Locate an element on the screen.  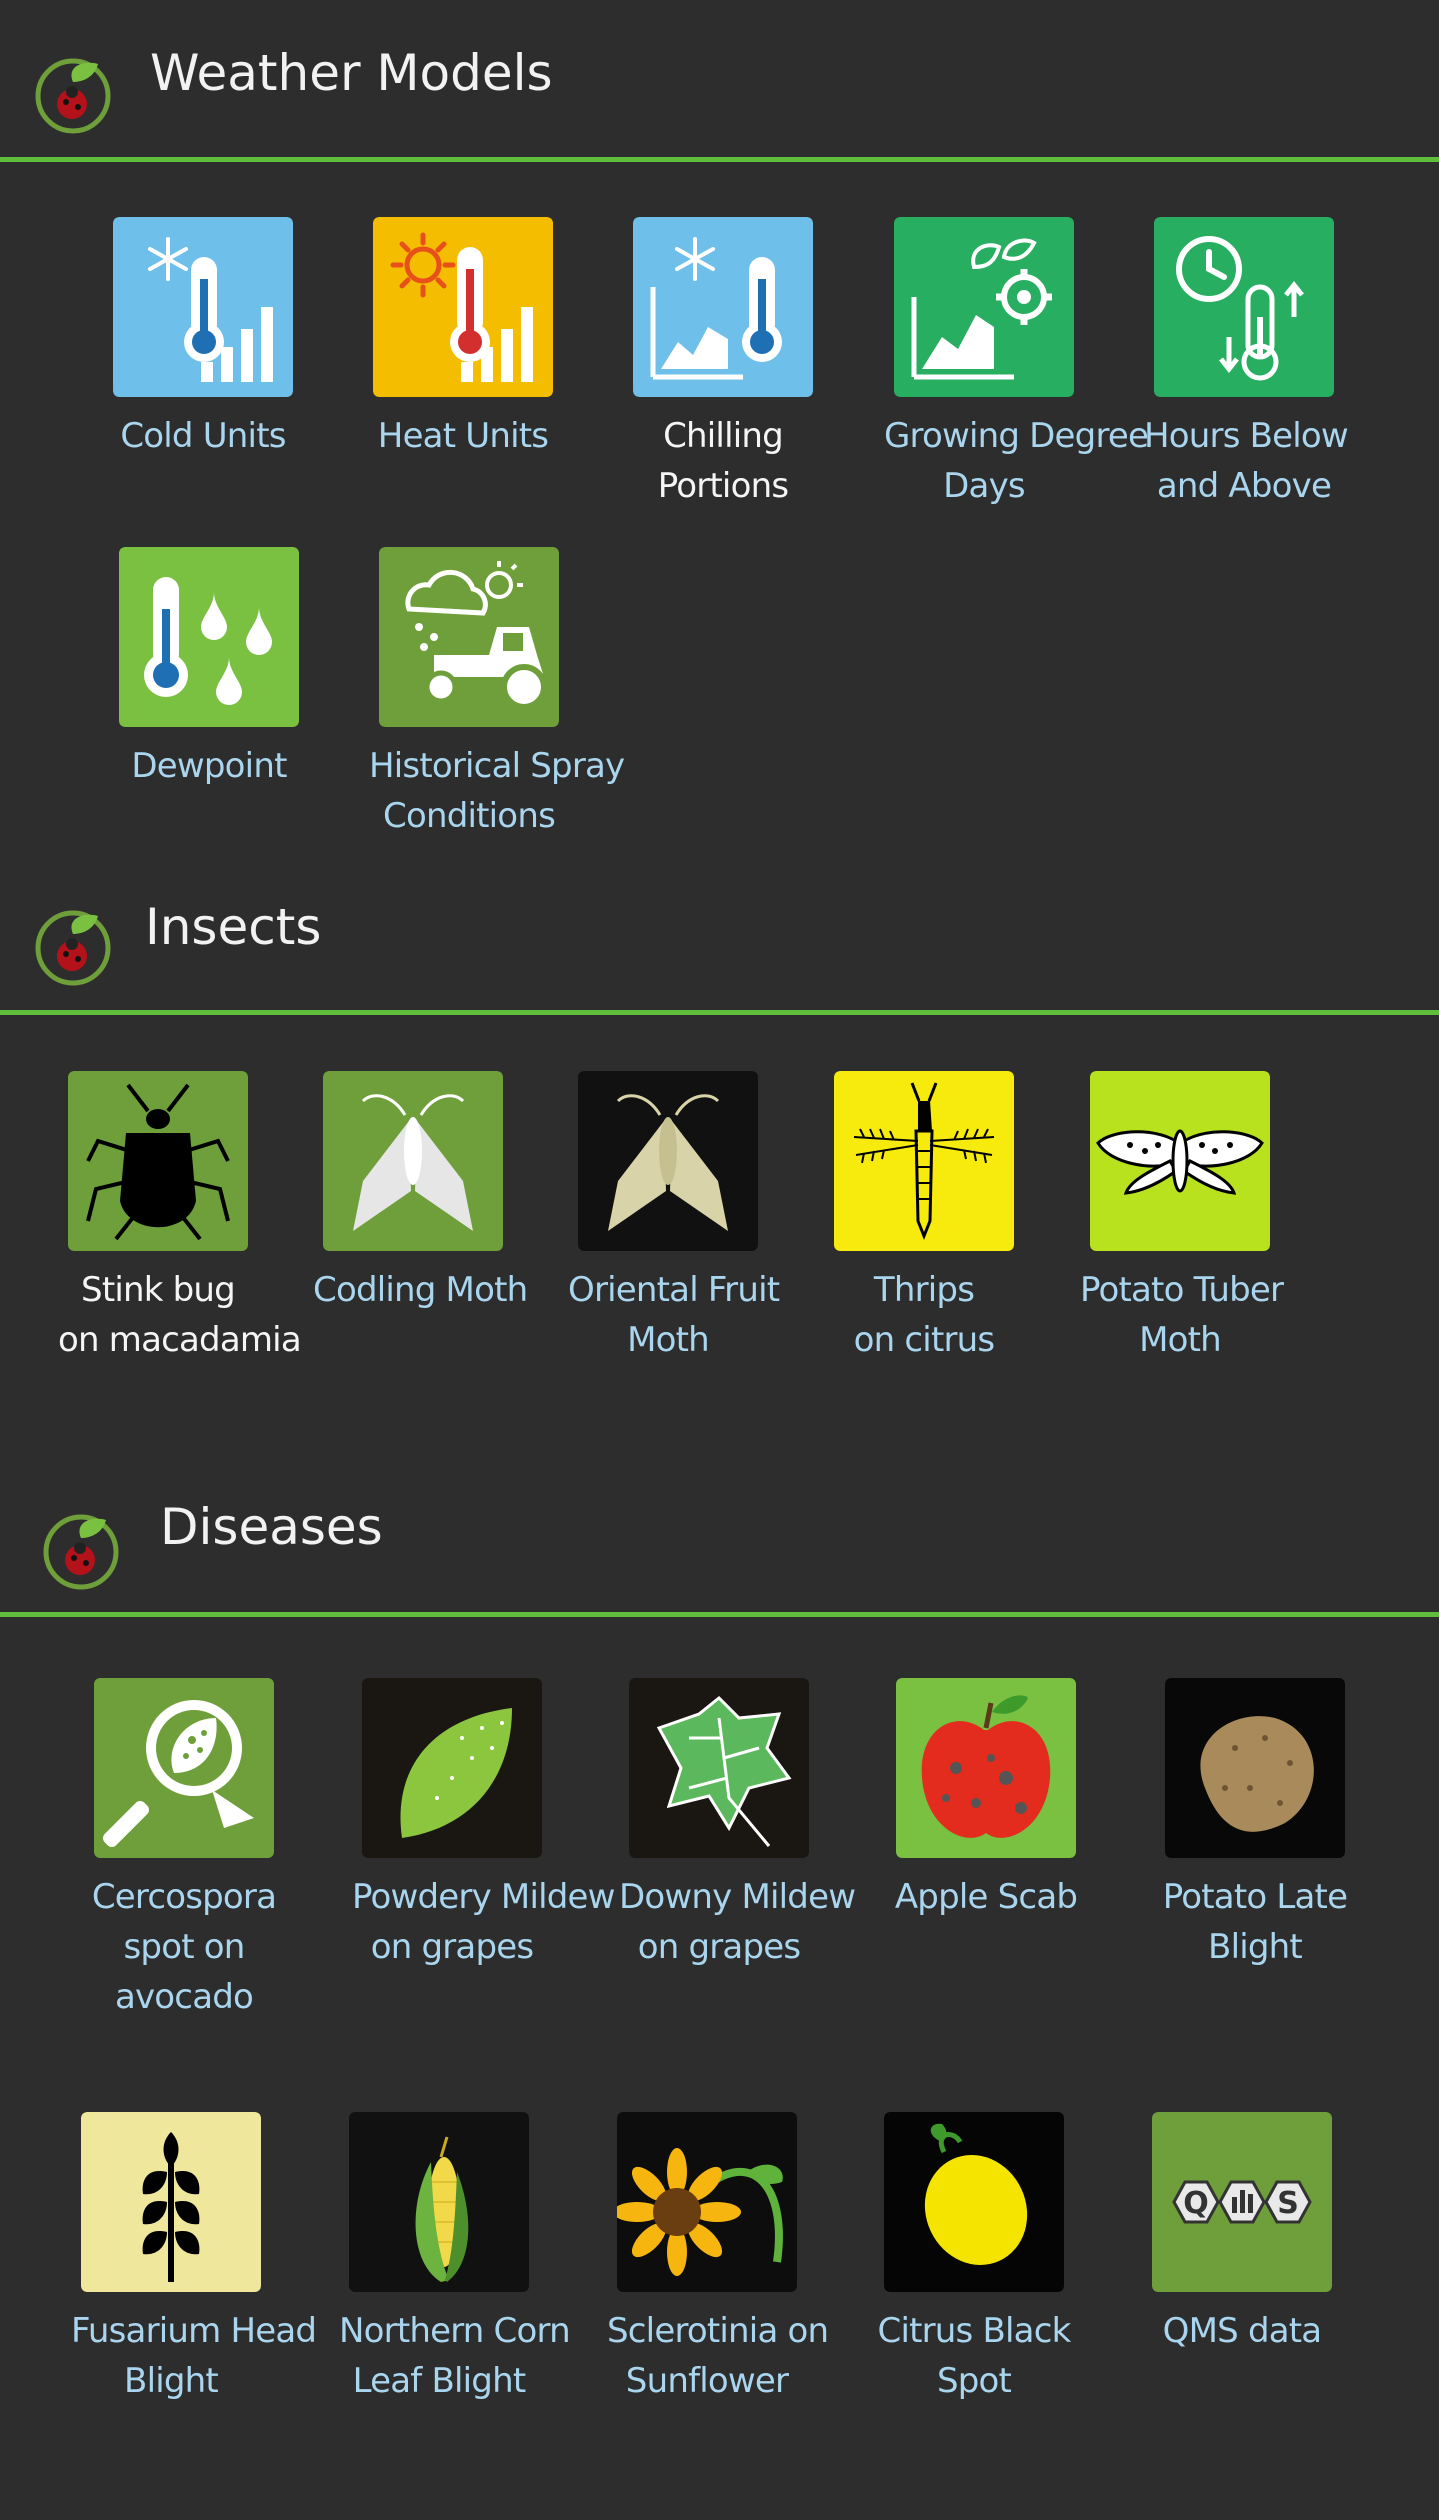
downy-mildew-icon is located at coordinates (719, 1768).